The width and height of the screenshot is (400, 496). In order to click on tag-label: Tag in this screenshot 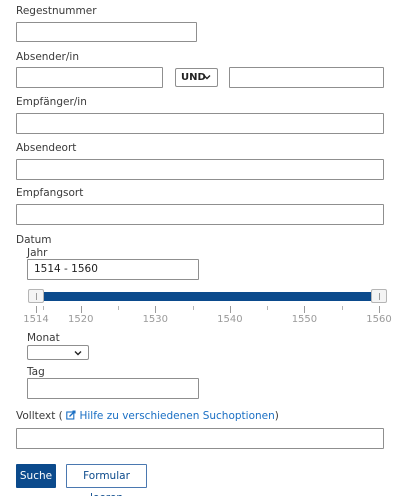, I will do `click(36, 372)`.